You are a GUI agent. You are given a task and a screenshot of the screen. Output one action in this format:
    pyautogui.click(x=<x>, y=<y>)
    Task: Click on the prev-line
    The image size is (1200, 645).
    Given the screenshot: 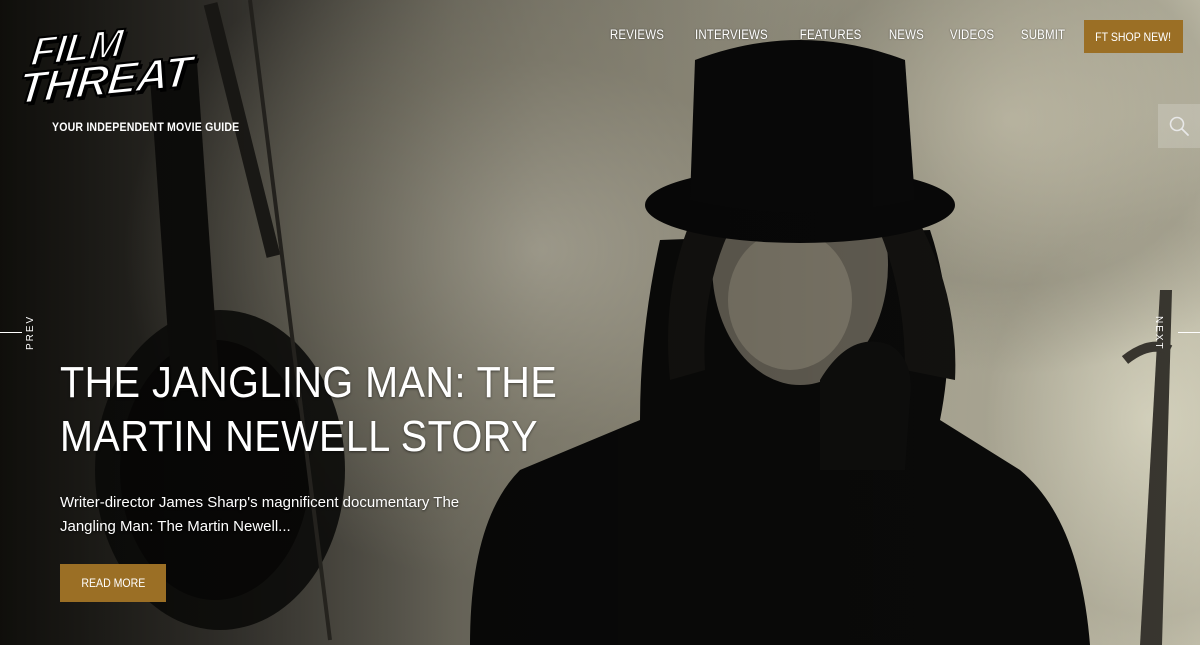 What is the action you would take?
    pyautogui.click(x=11, y=332)
    